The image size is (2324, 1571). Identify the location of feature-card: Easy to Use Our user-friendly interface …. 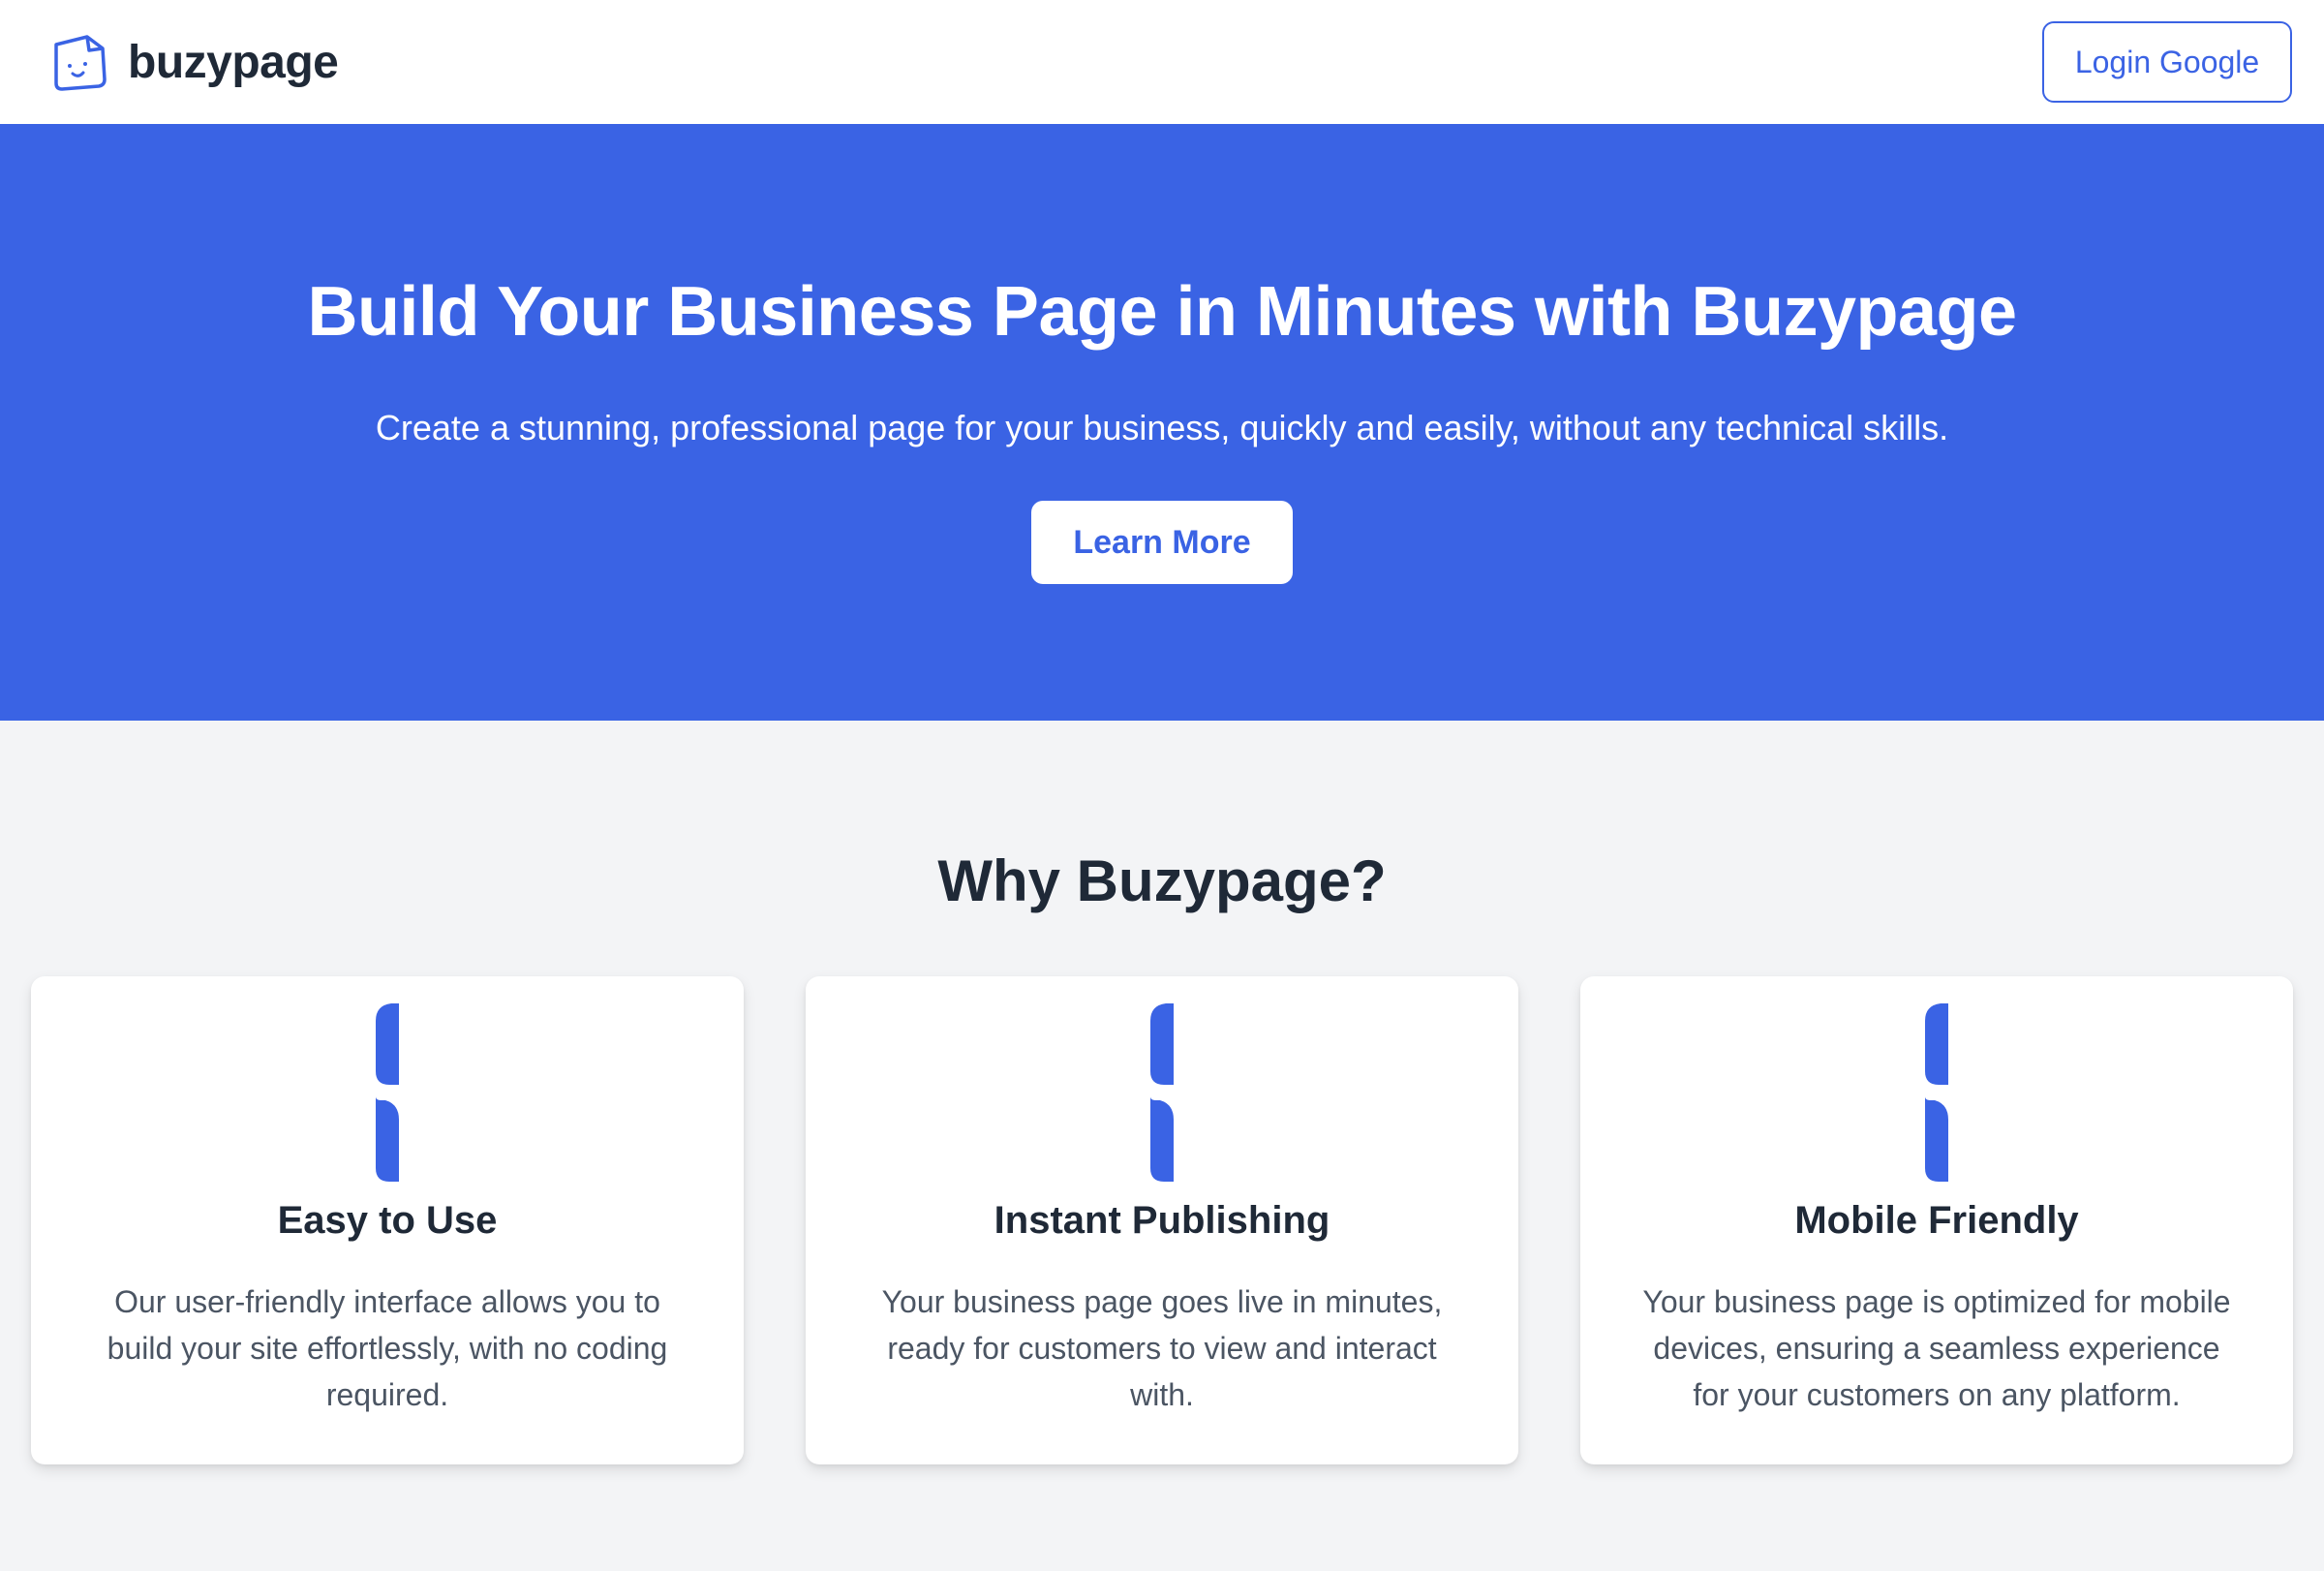
(388, 1220).